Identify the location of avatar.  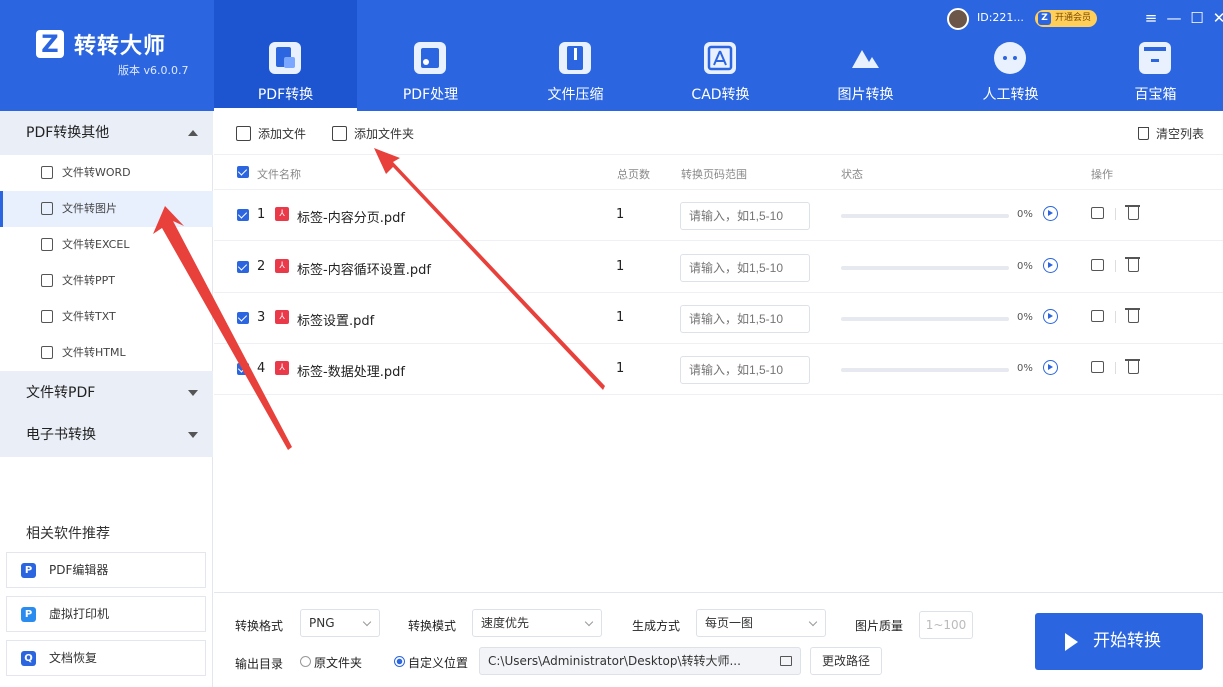
(958, 19).